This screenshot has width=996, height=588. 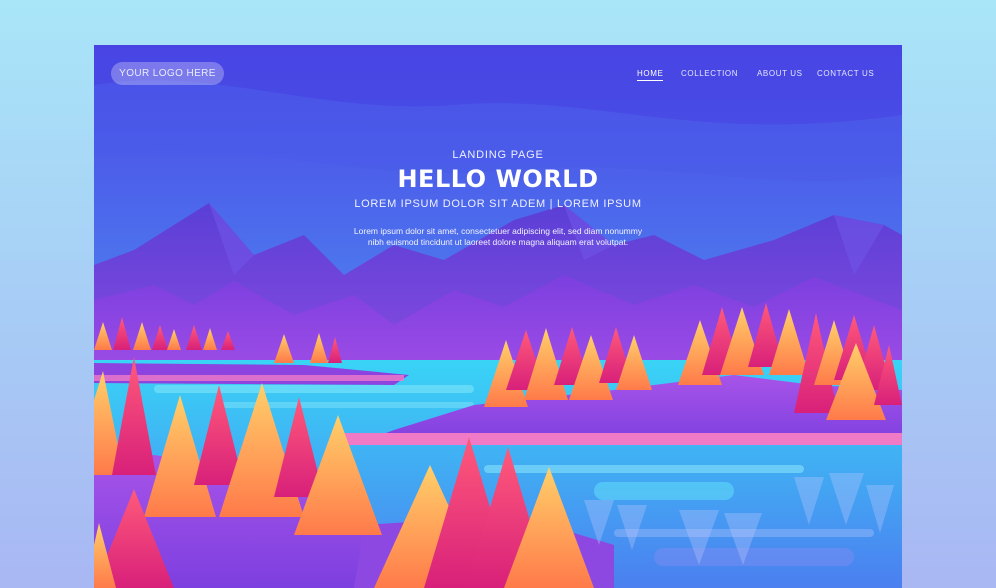 I want to click on hero-eyebrow: LANDING PAGE, so click(x=498, y=155).